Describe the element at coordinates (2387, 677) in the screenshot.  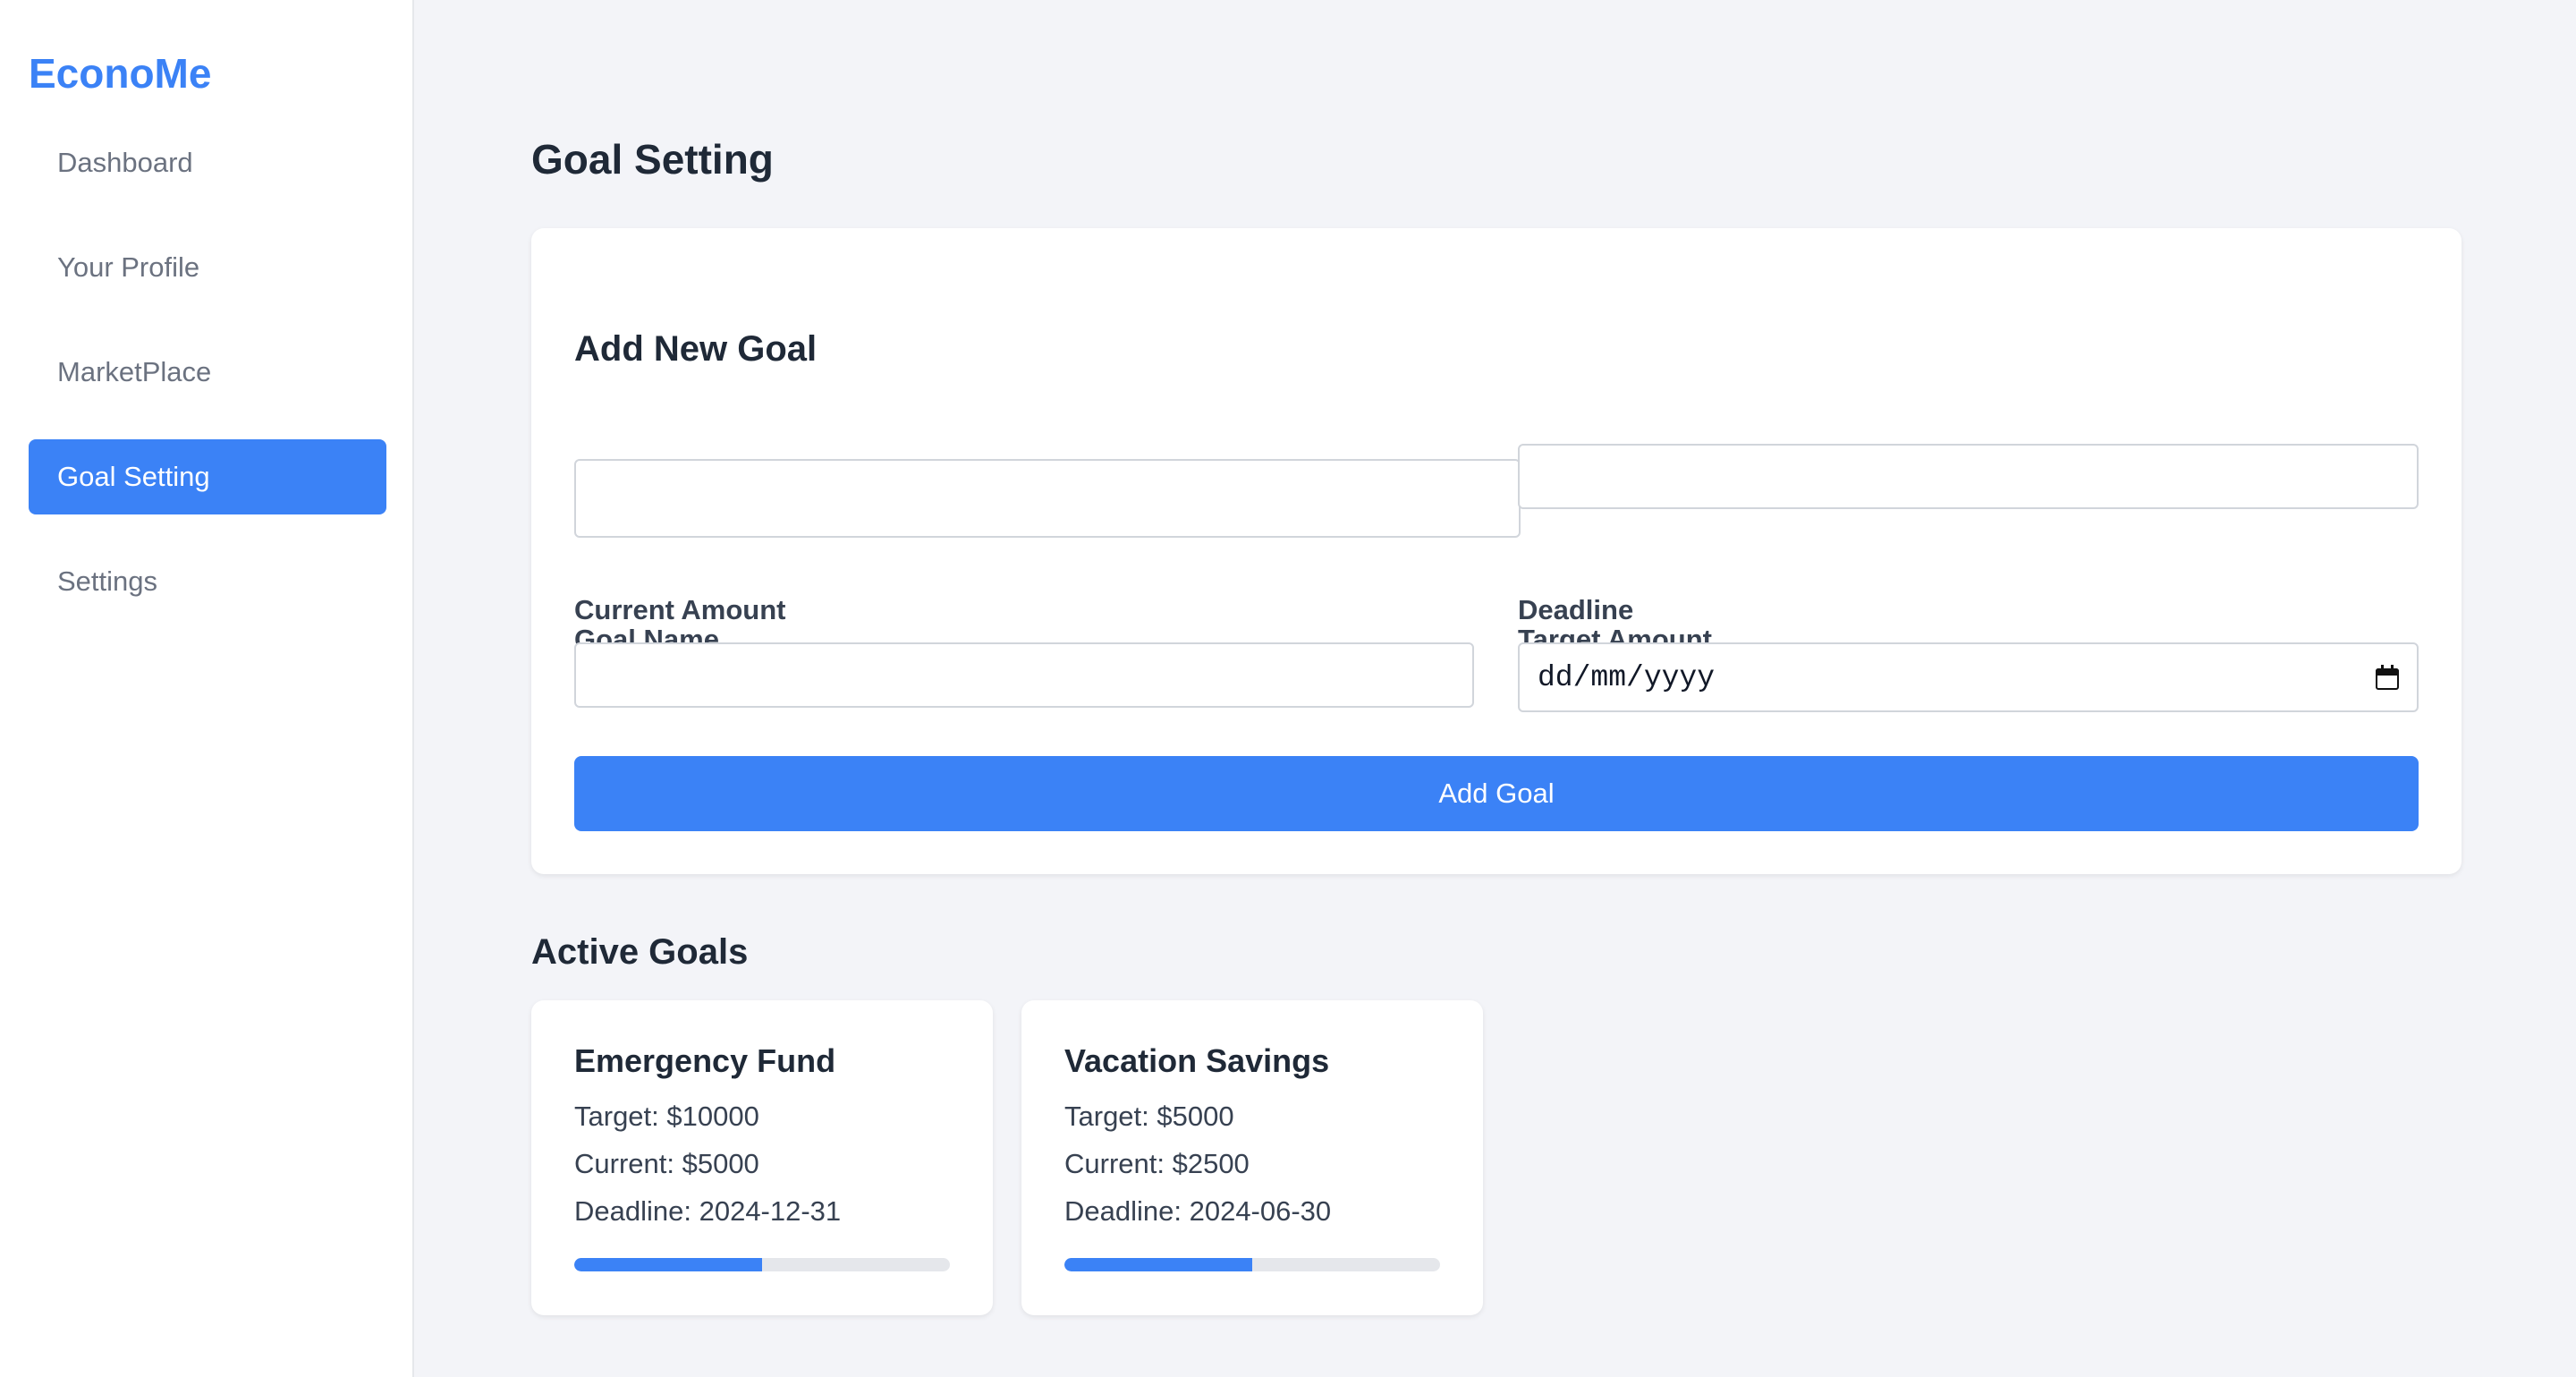
I see `calendar-icon` at that location.